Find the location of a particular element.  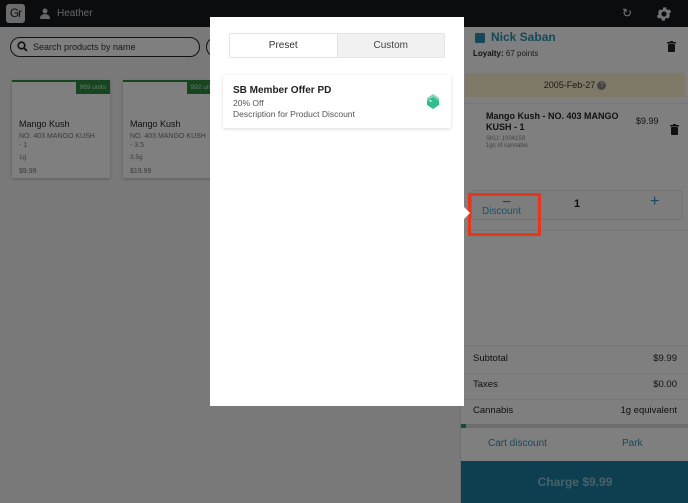

tab-custom: Custom is located at coordinates (390, 45).